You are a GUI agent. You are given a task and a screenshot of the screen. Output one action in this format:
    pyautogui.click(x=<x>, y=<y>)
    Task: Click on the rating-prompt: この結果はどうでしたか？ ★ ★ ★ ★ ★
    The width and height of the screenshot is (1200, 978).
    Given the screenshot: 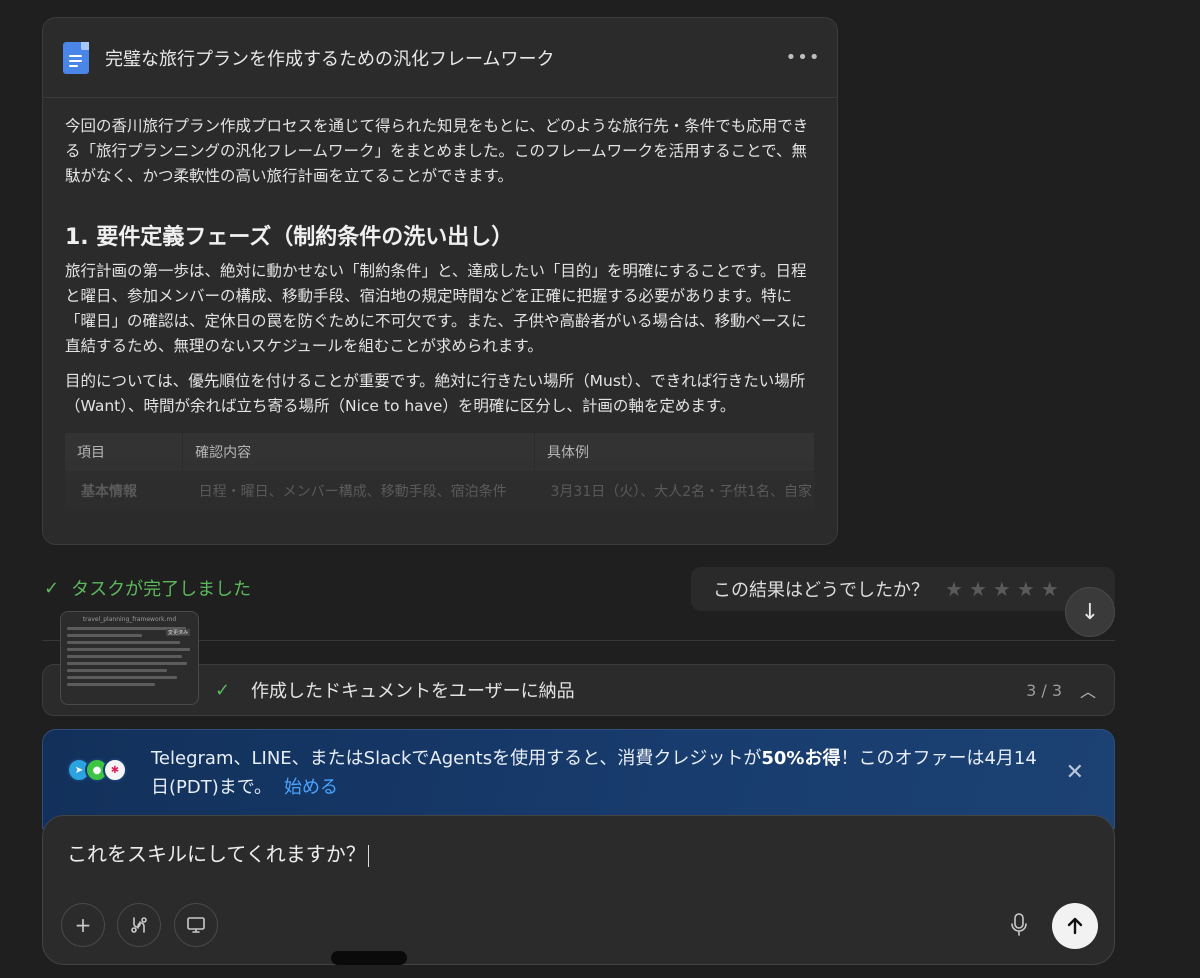 What is the action you would take?
    pyautogui.click(x=903, y=589)
    